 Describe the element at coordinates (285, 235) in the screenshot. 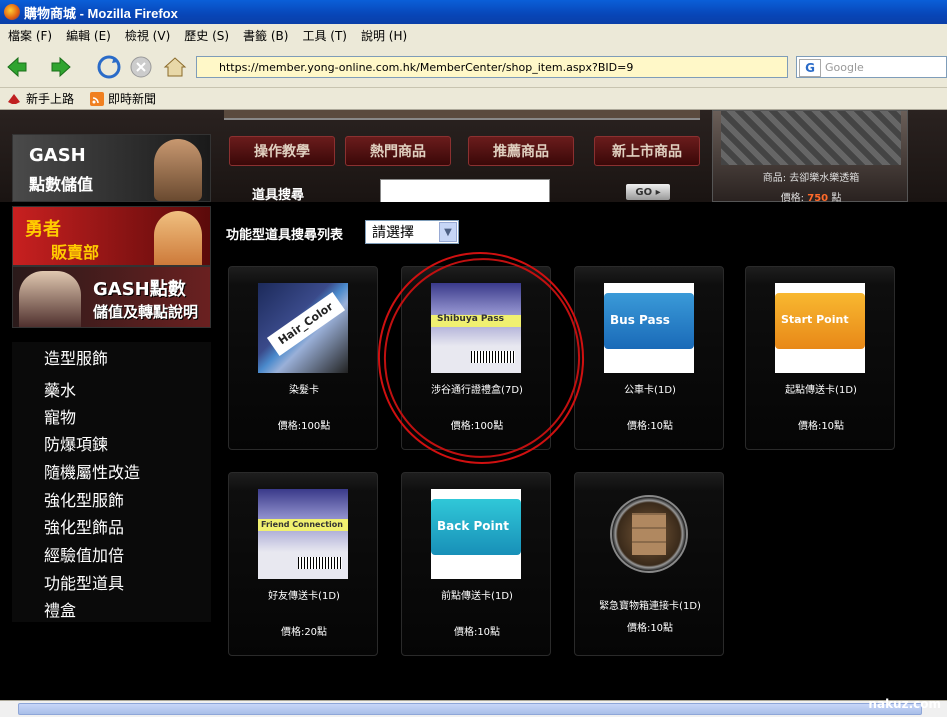

I see `filter-label: 功能型道具搜尋列表` at that location.